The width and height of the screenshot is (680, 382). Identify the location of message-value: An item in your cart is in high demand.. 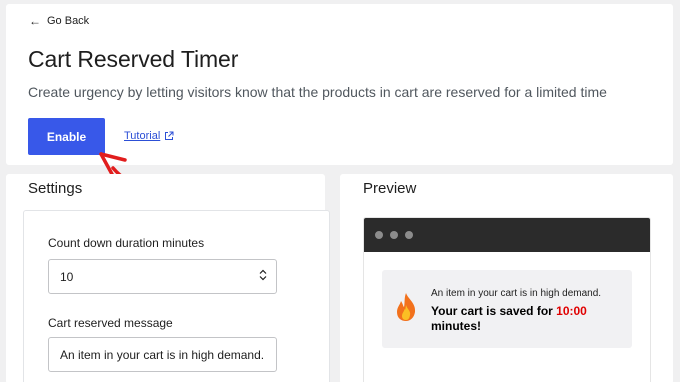
(162, 354).